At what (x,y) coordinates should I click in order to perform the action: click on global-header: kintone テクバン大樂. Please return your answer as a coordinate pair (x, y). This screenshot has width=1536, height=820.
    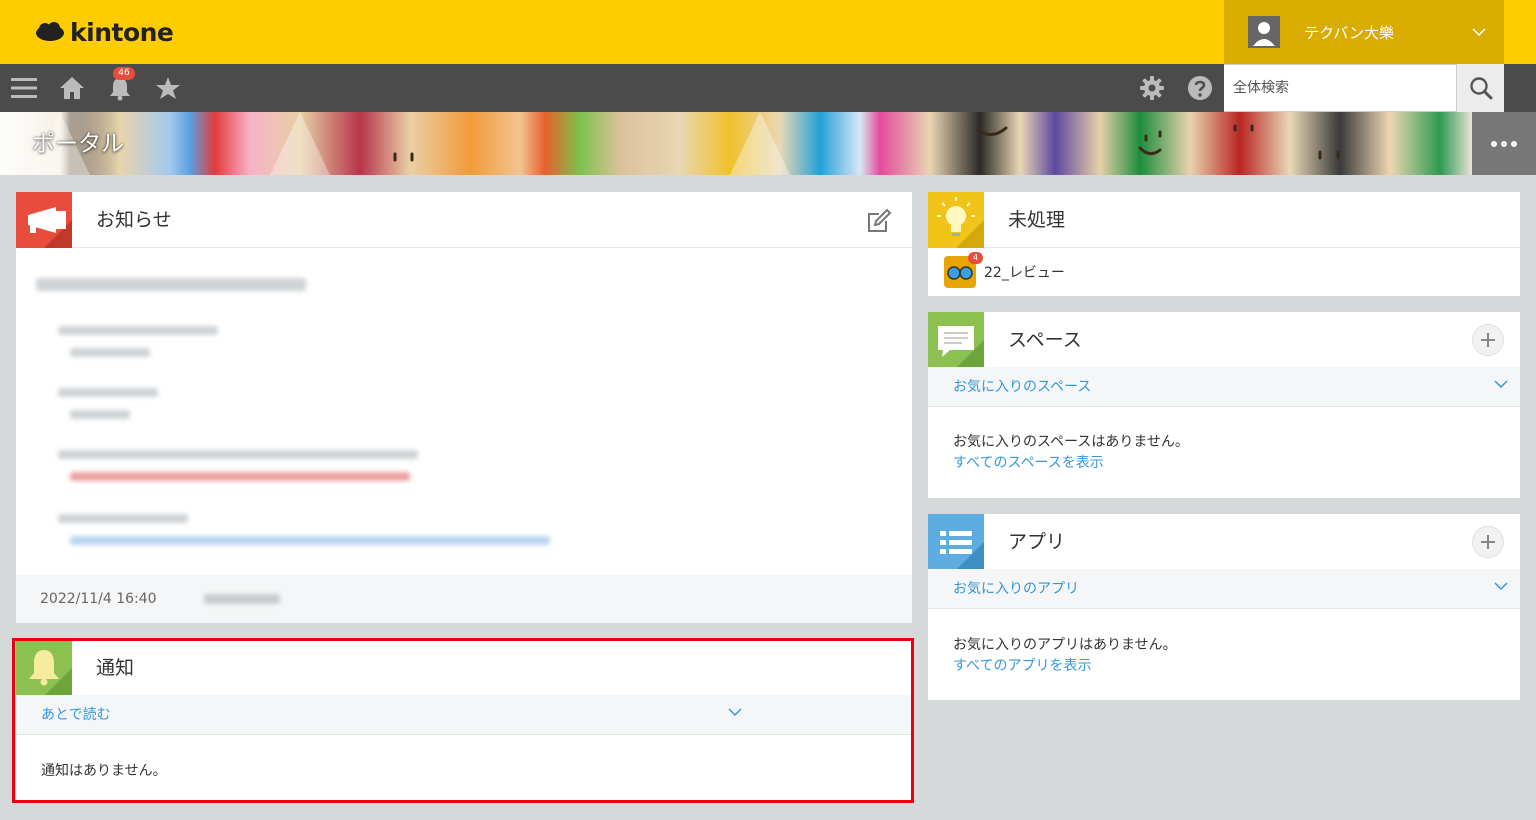
    Looking at the image, I should click on (768, 32).